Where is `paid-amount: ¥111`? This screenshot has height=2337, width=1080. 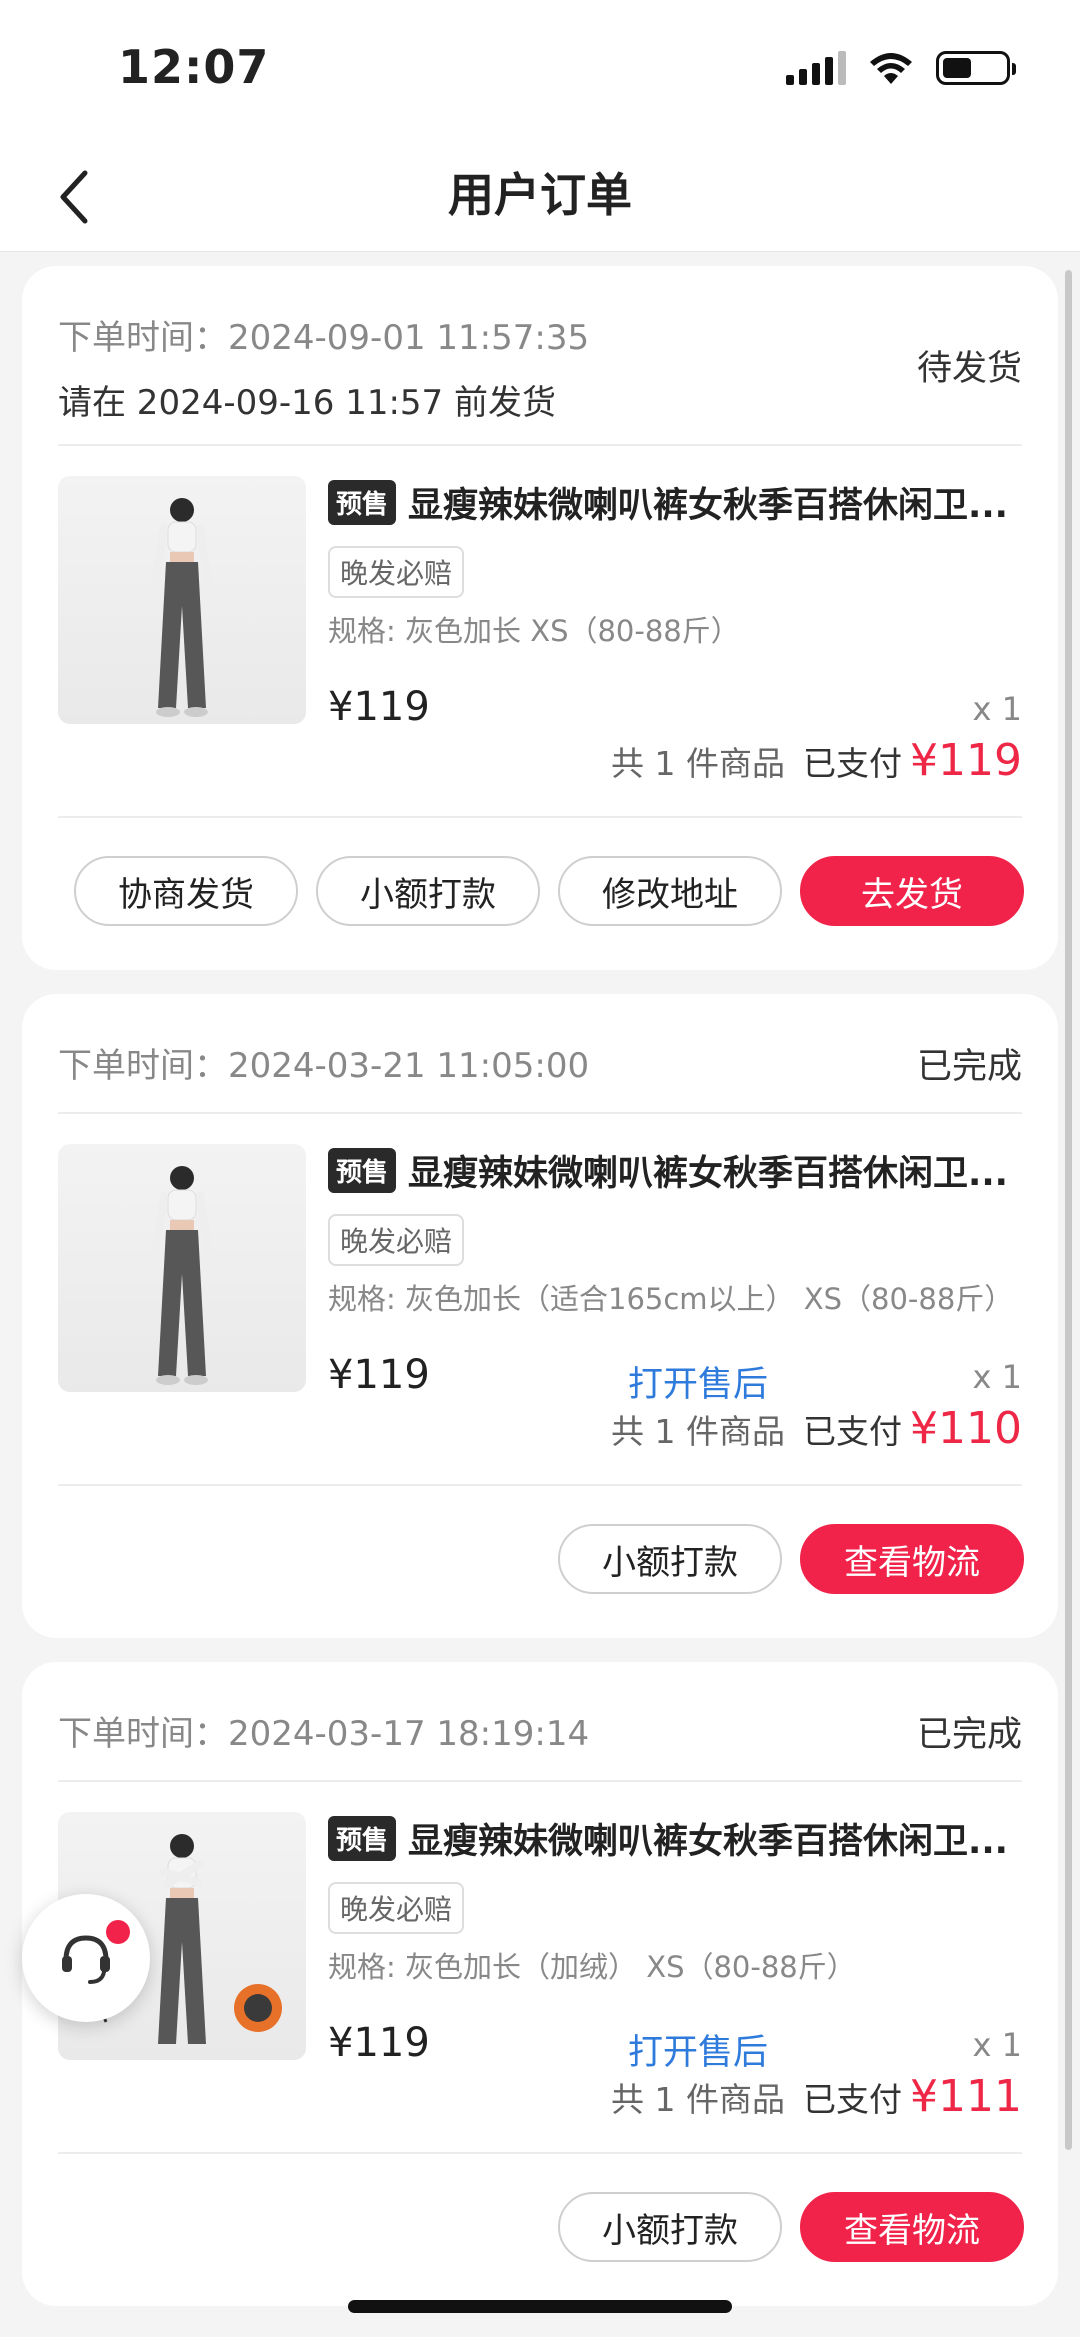 paid-amount: ¥111 is located at coordinates (966, 2096).